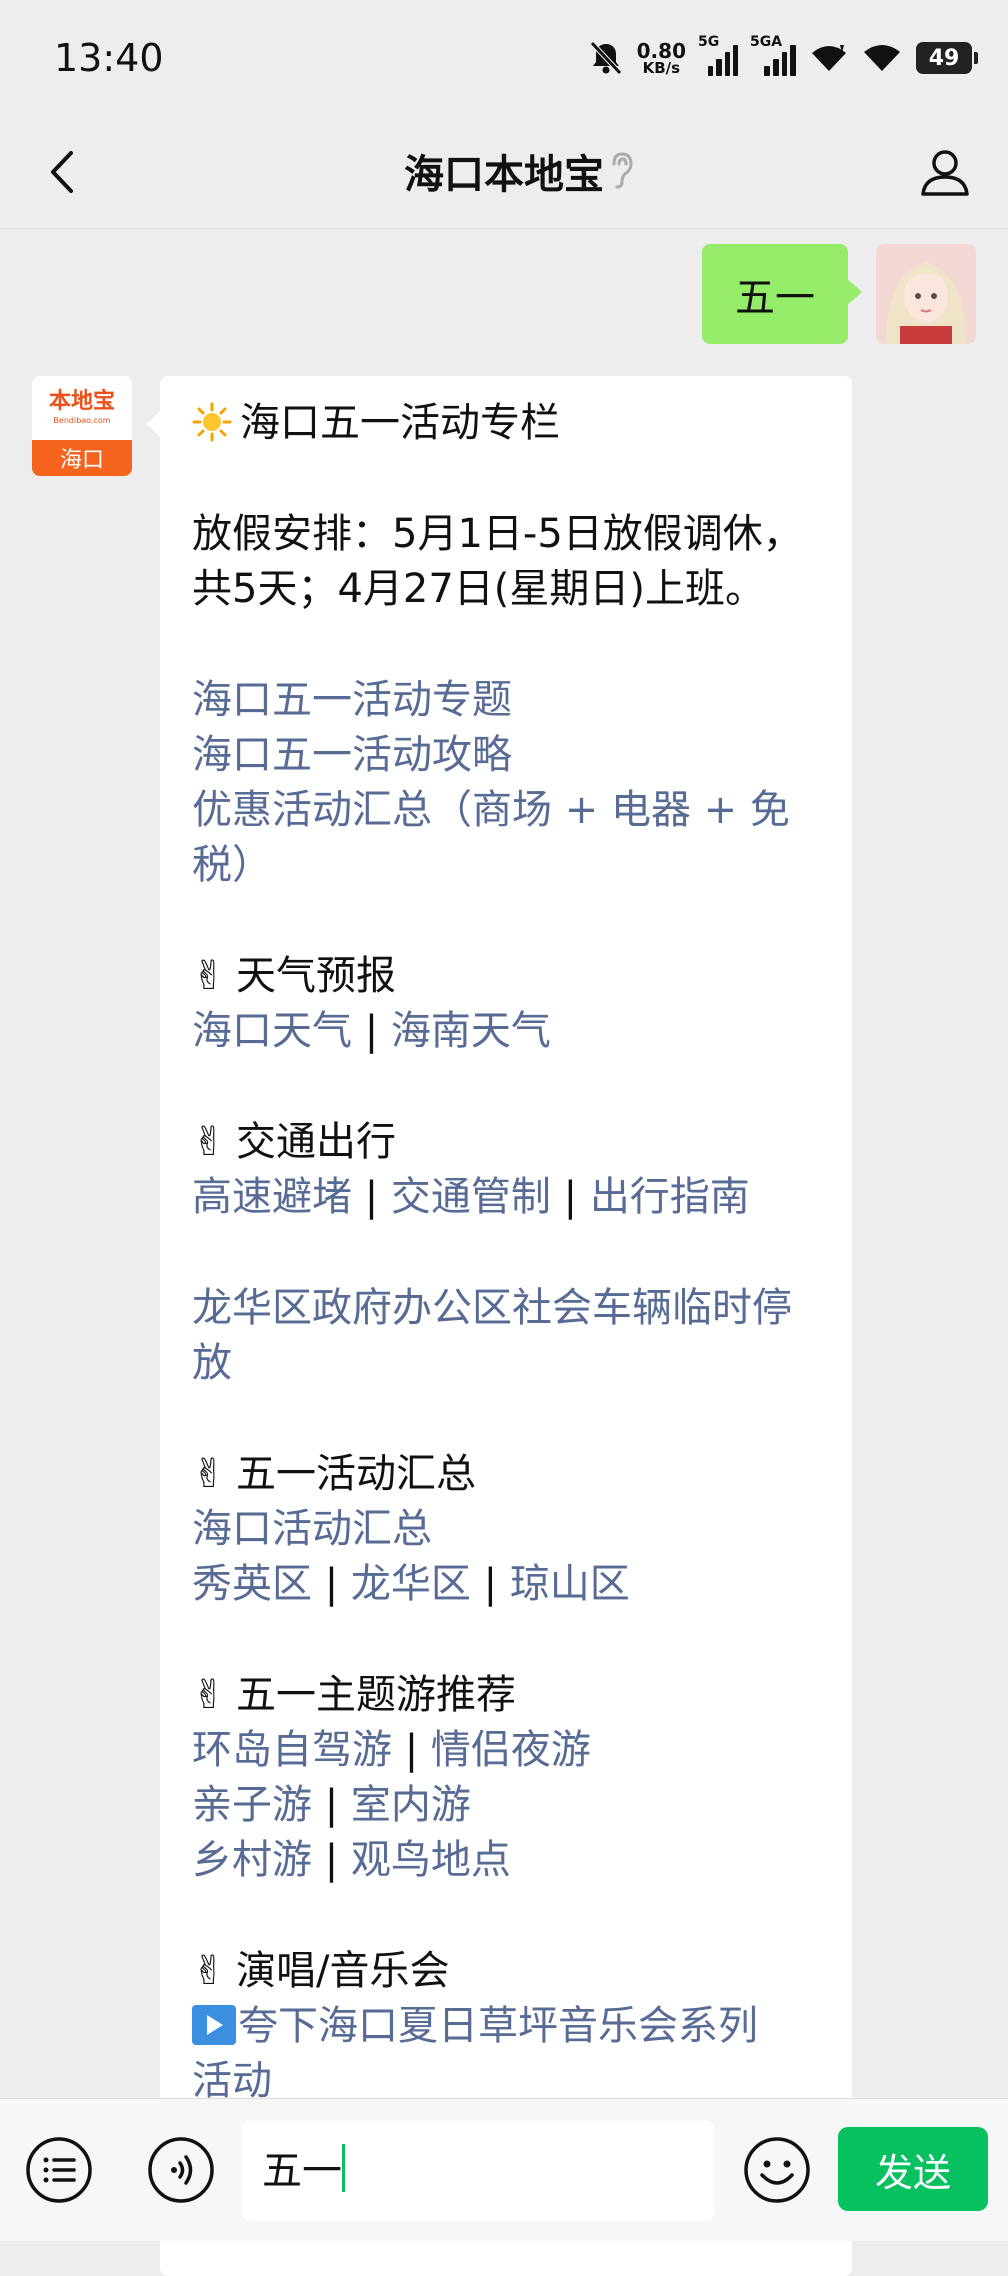  I want to click on input-bar: 五一 发送, so click(504, 2169).